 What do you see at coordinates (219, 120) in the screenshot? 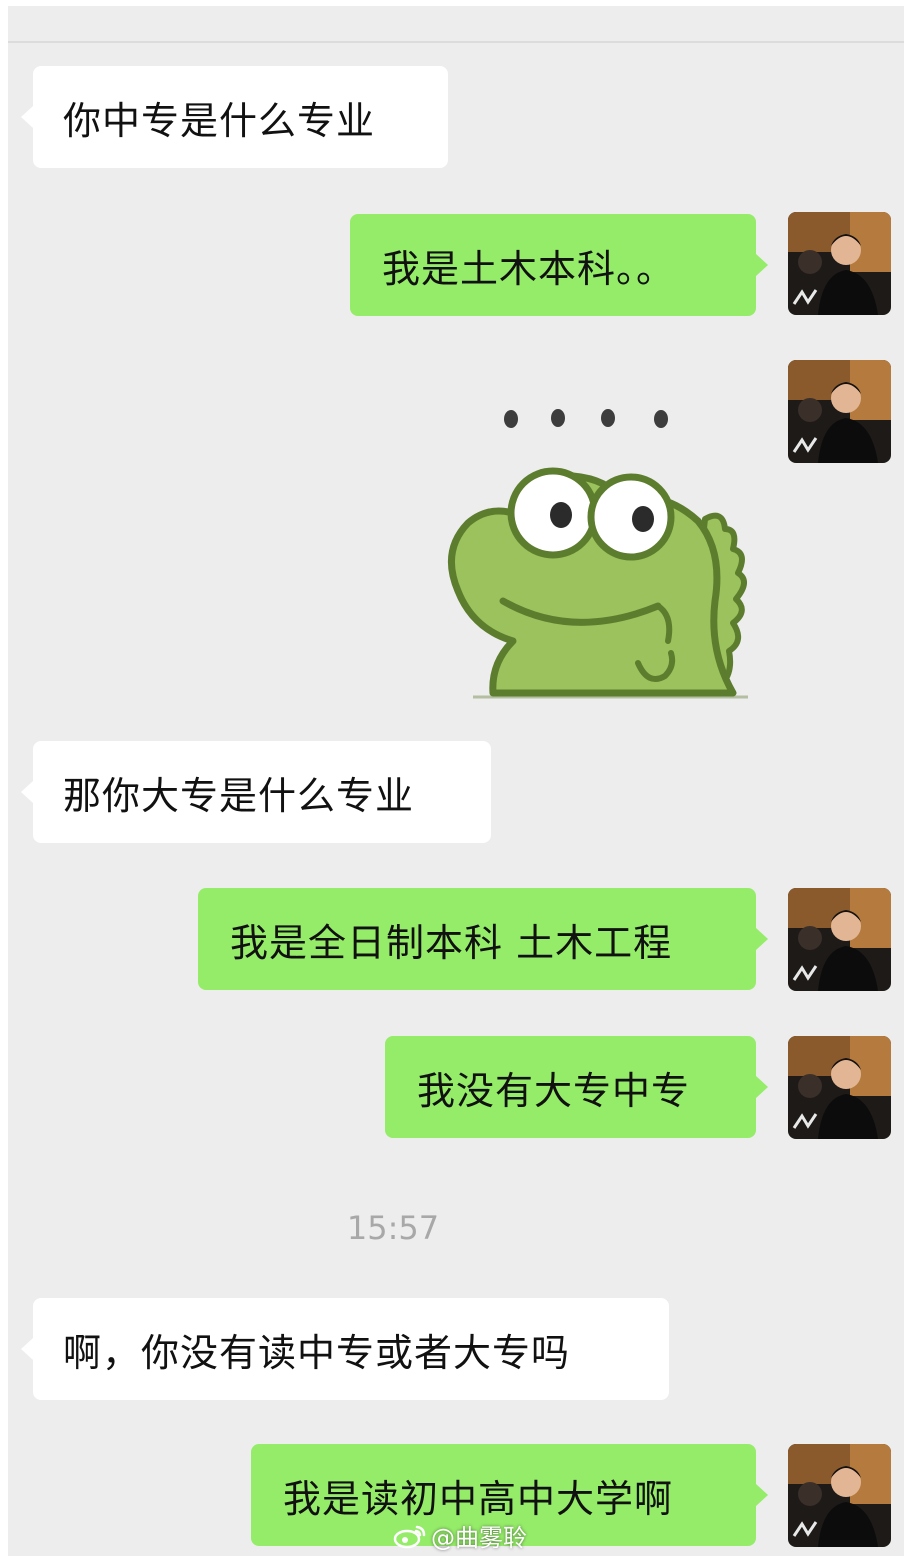
I see `message-text: 你中专是什么专业` at bounding box center [219, 120].